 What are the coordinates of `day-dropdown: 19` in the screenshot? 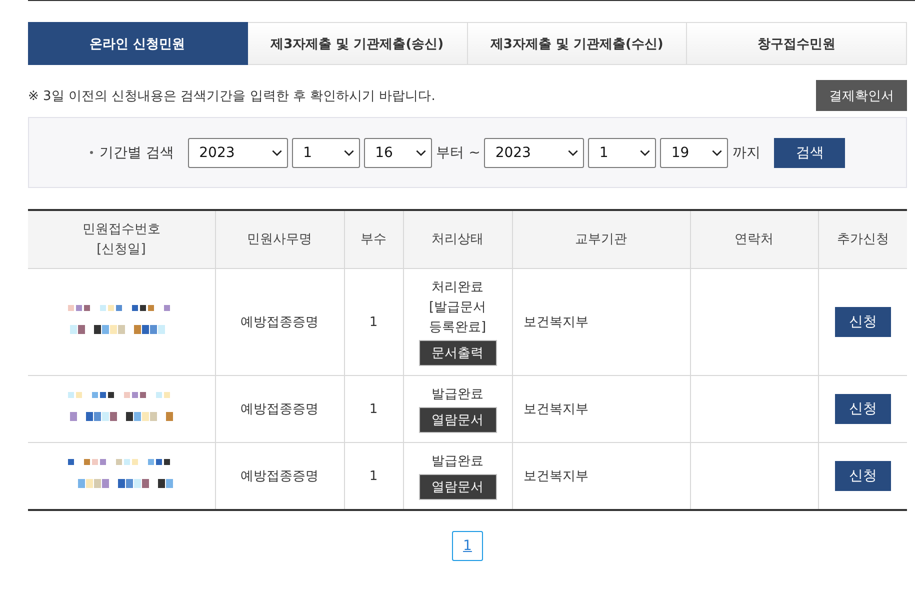 It's located at (694, 153).